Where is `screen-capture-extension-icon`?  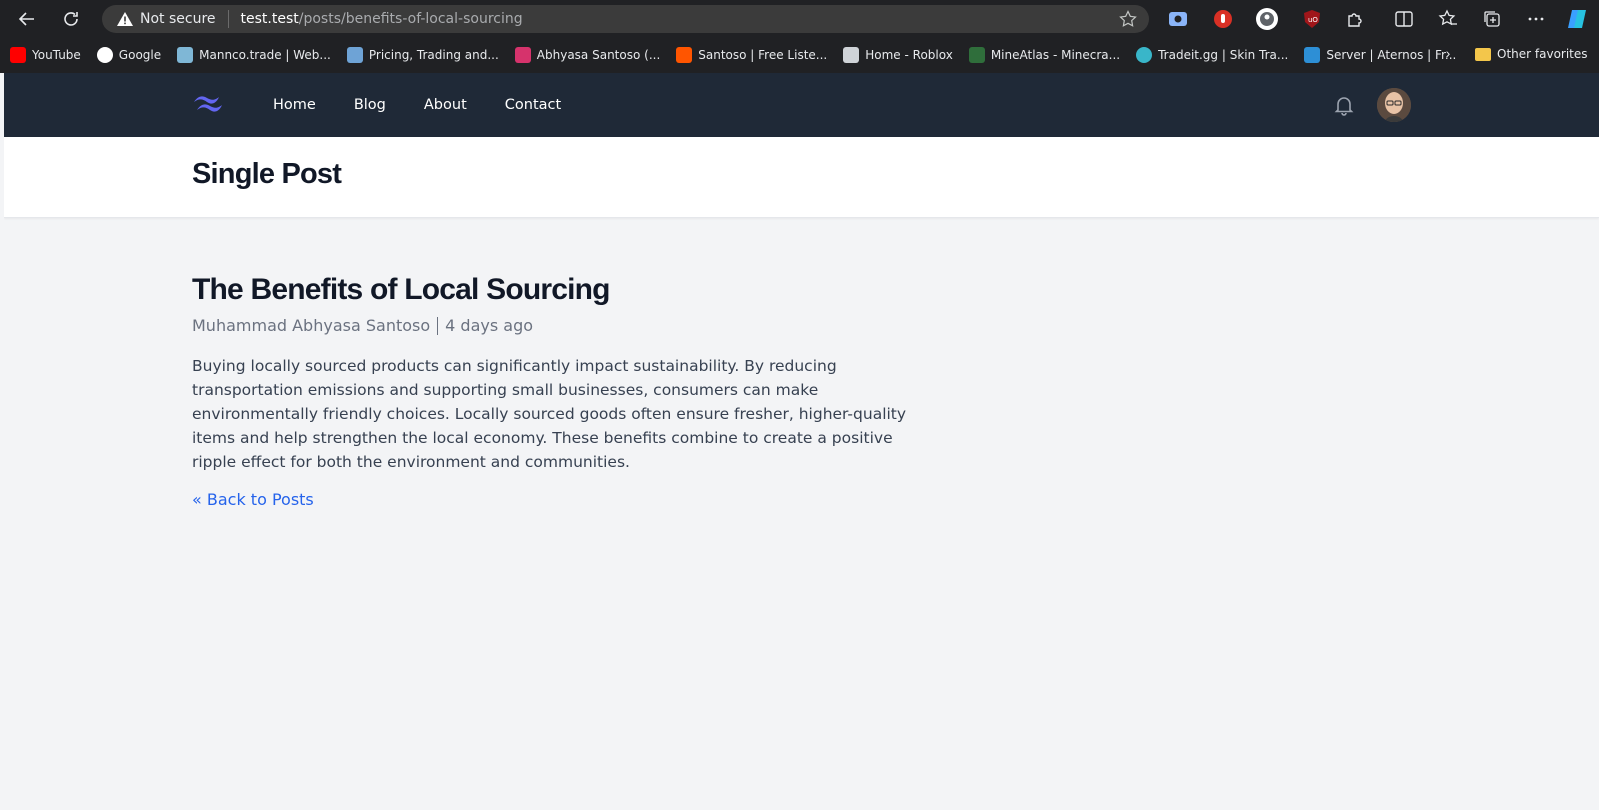
screen-capture-extension-icon is located at coordinates (1178, 19).